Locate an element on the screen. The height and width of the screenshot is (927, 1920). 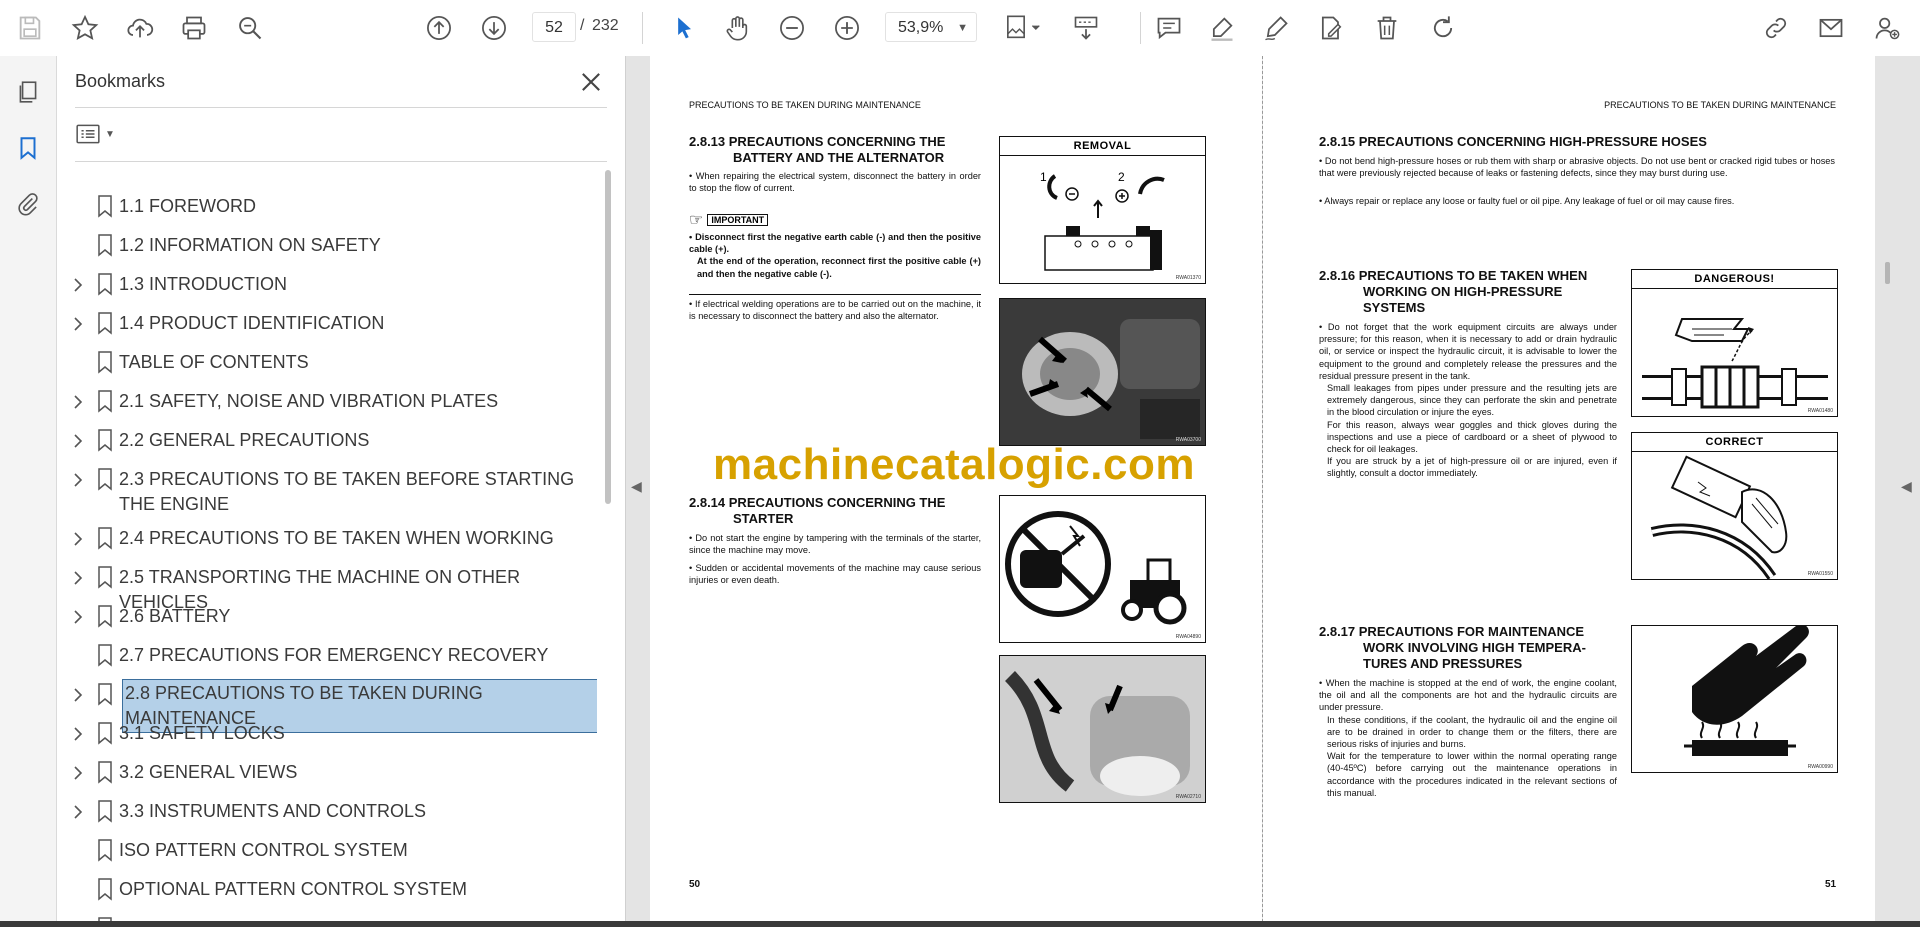
page-thumbnails-icon is located at coordinates (28, 92).